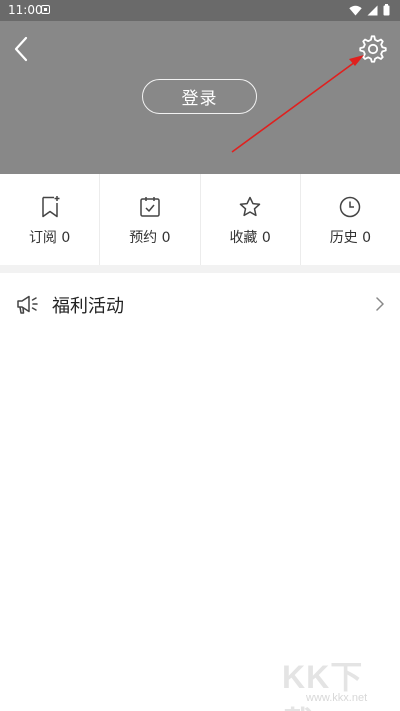 The image size is (400, 711). Describe the element at coordinates (350, 238) in the screenshot. I see `stat-label: 历史 0` at that location.